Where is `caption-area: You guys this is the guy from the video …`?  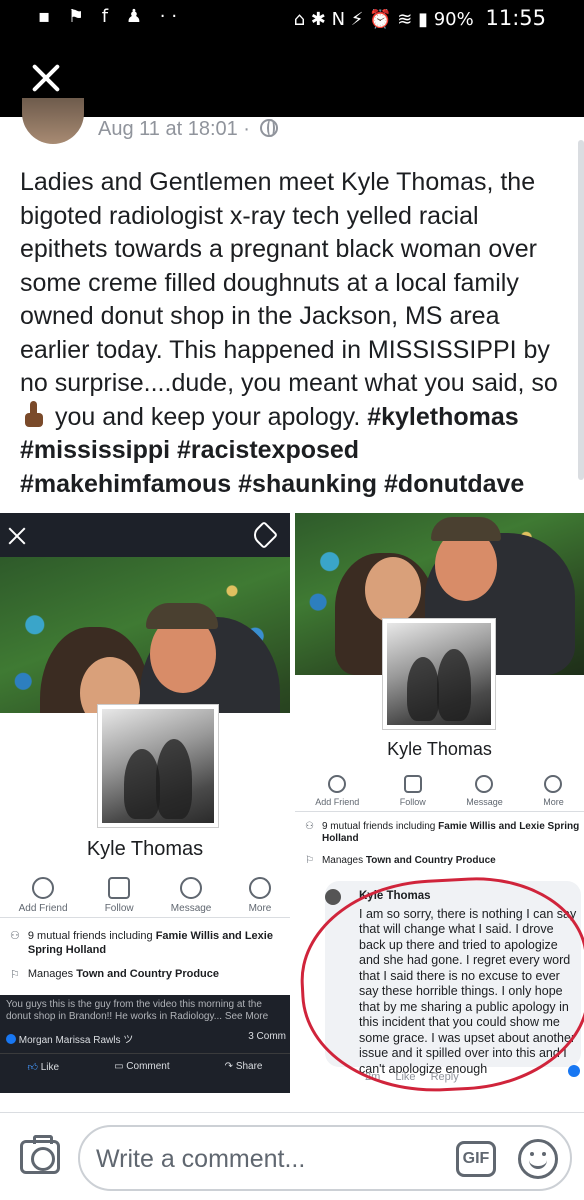
caption-area: You guys this is the guy from the video … is located at coordinates (145, 1044).